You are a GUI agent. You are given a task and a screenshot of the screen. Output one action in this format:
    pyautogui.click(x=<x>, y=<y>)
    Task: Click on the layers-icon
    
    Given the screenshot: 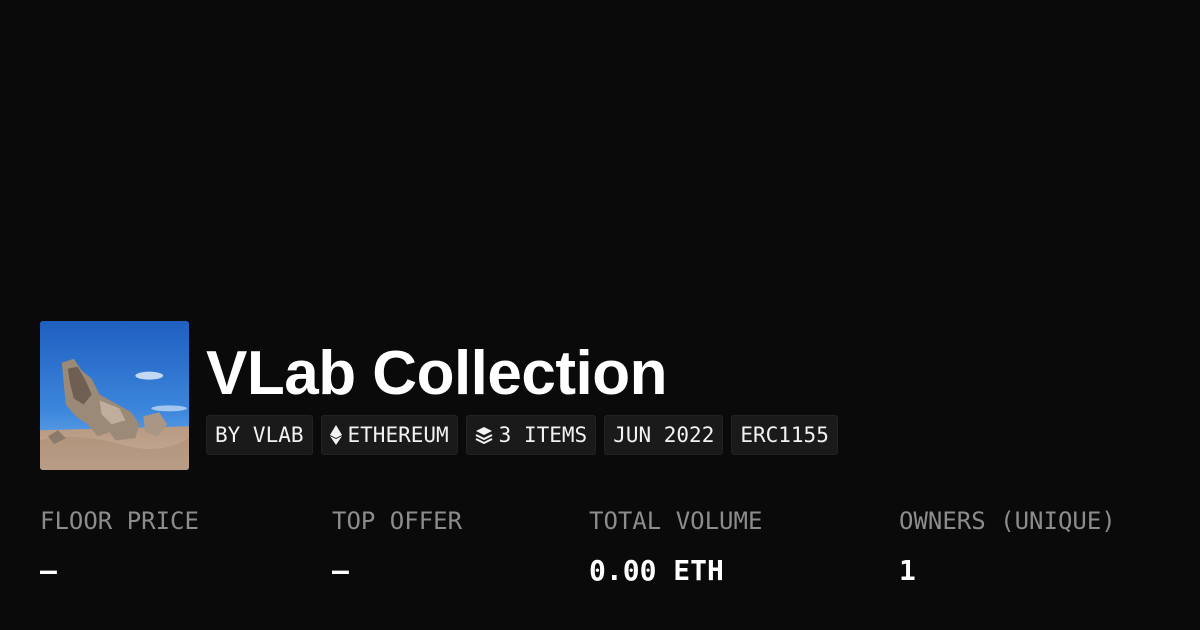 What is the action you would take?
    pyautogui.click(x=484, y=435)
    